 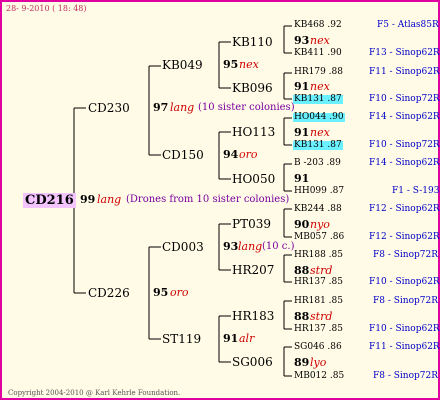 What do you see at coordinates (253, 179) in the screenshot?
I see `node-g3-3: HO050` at bounding box center [253, 179].